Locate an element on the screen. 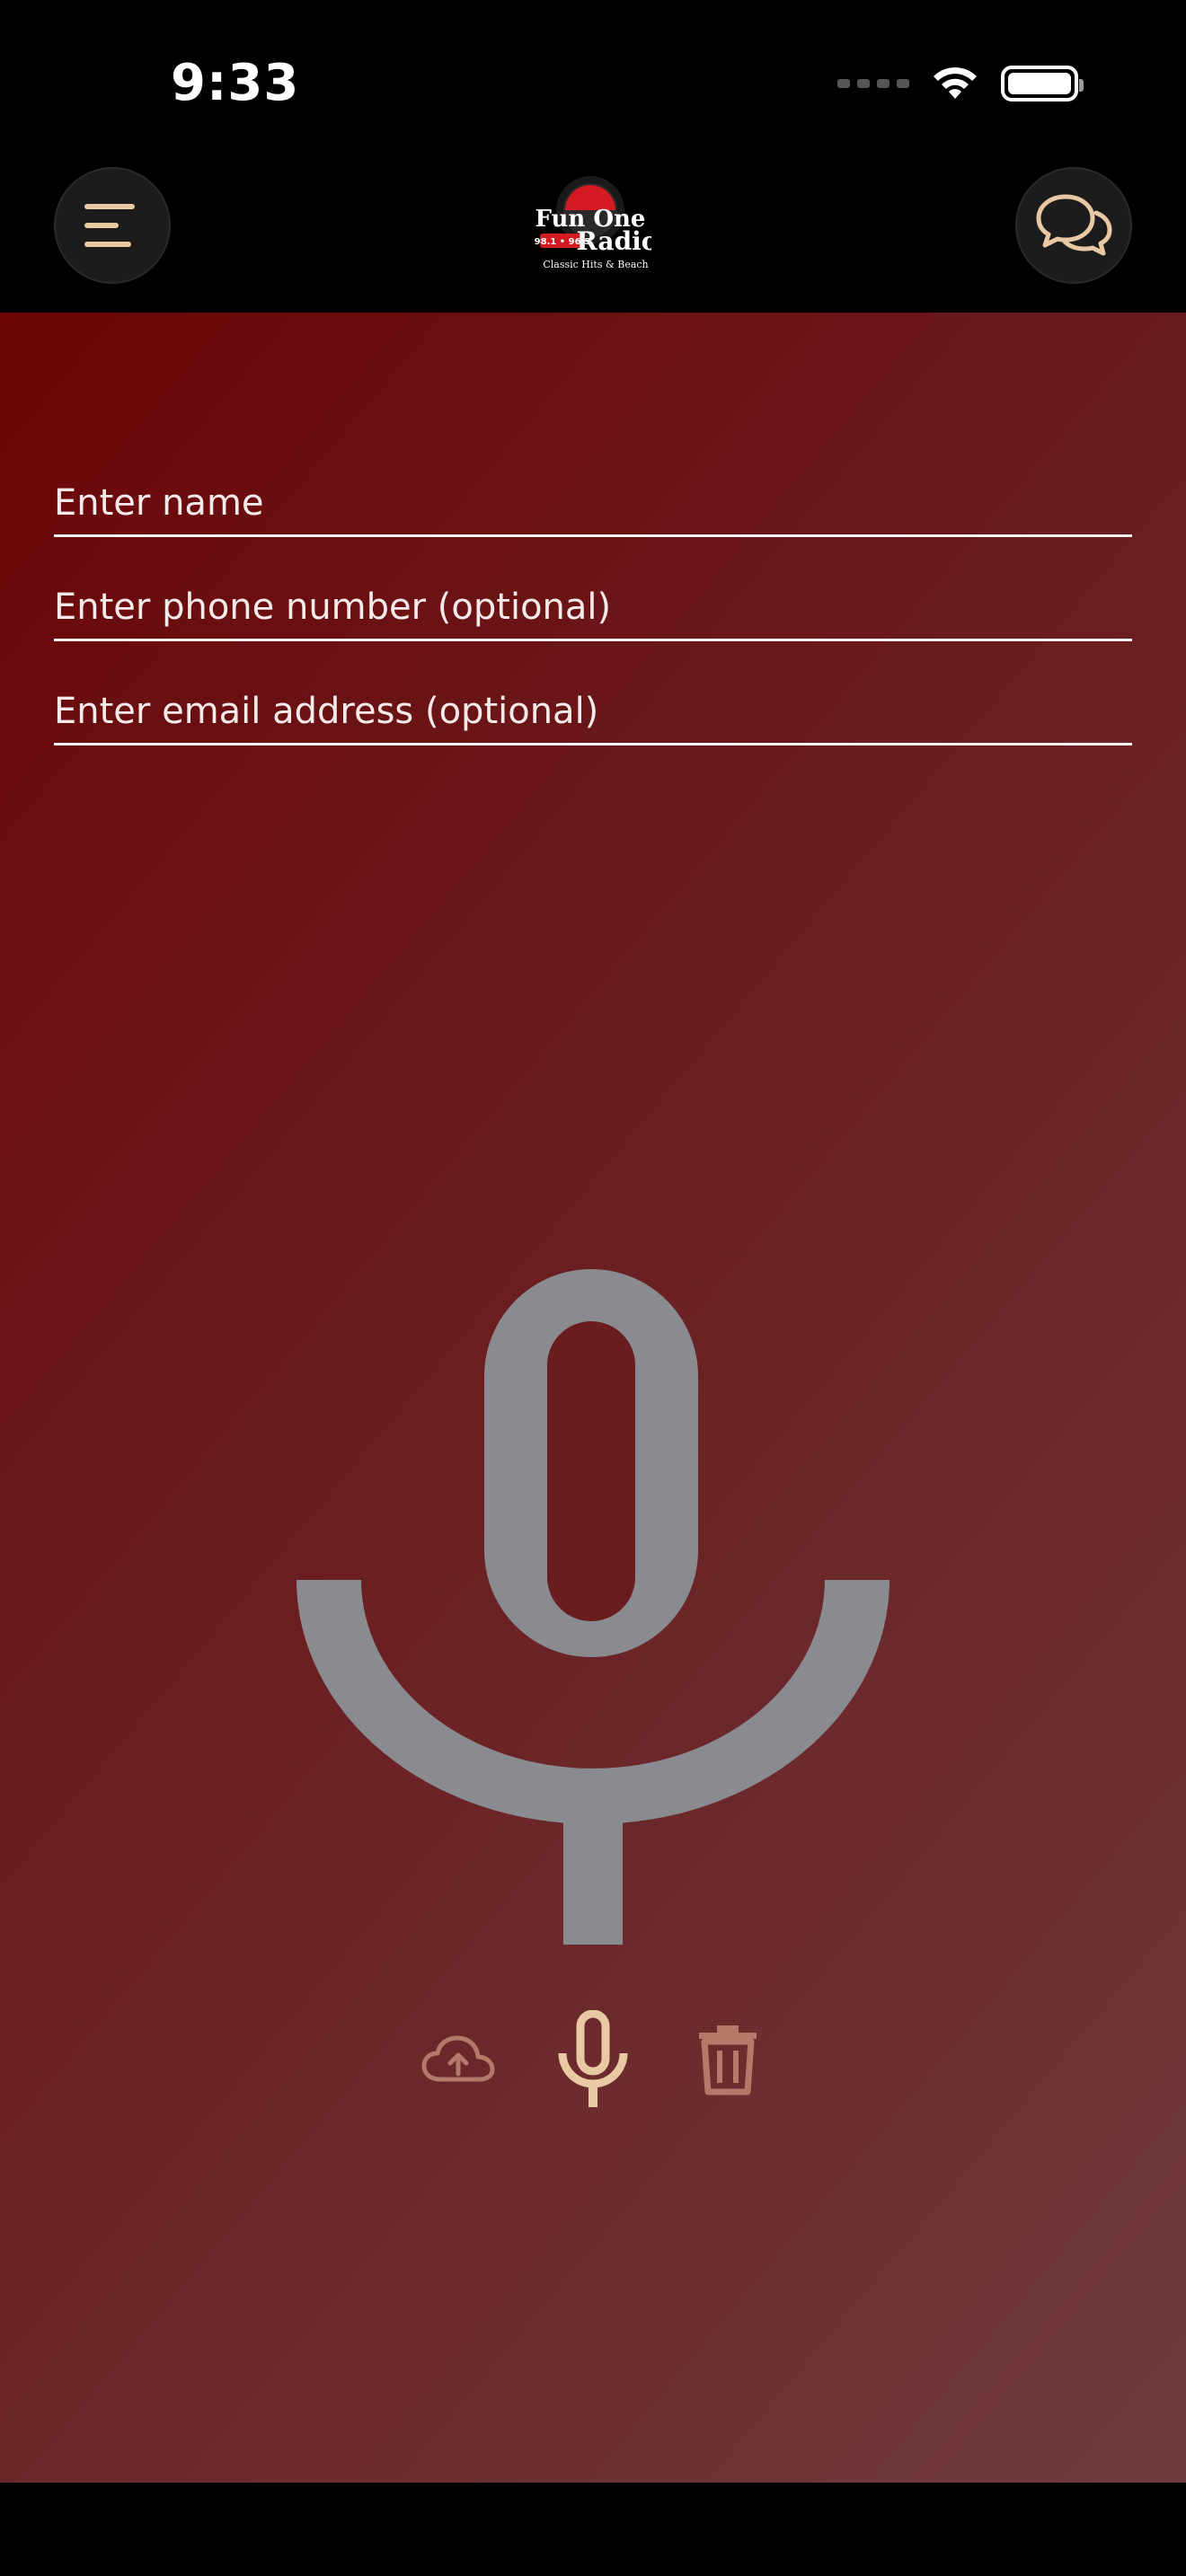 The width and height of the screenshot is (1186, 2576). chat-bubbles-icon is located at coordinates (1074, 225).